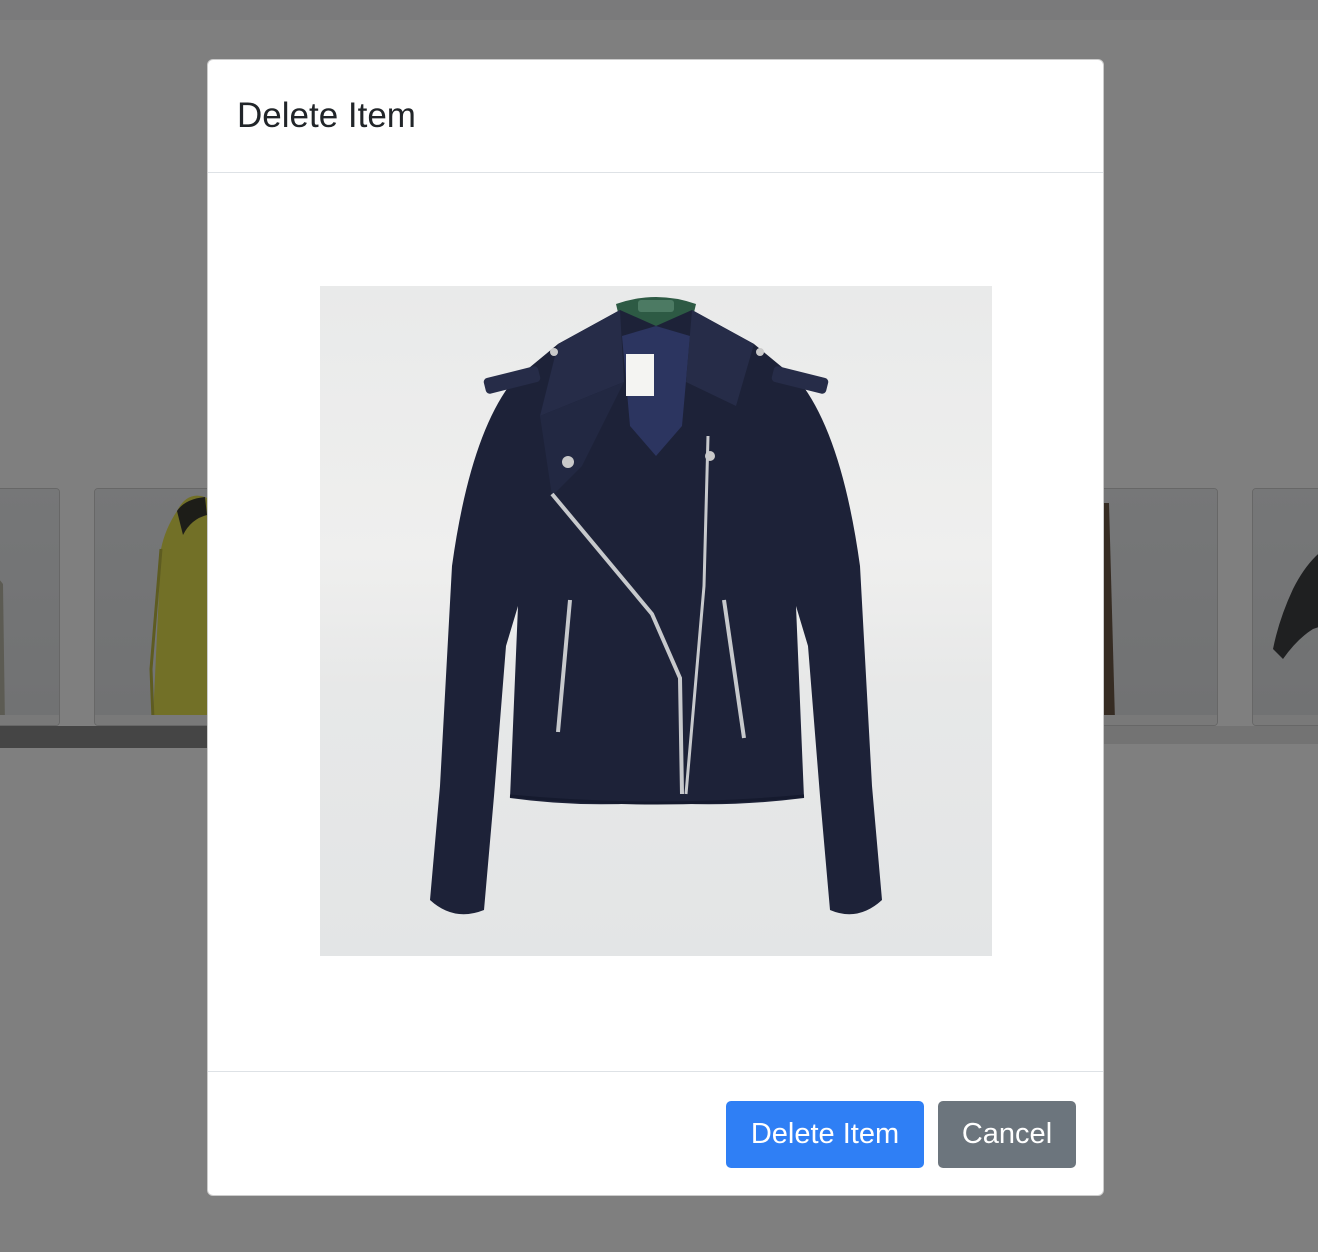 This screenshot has height=1252, width=1318. What do you see at coordinates (1007, 1134) in the screenshot?
I see `cancel-button: Cancel` at bounding box center [1007, 1134].